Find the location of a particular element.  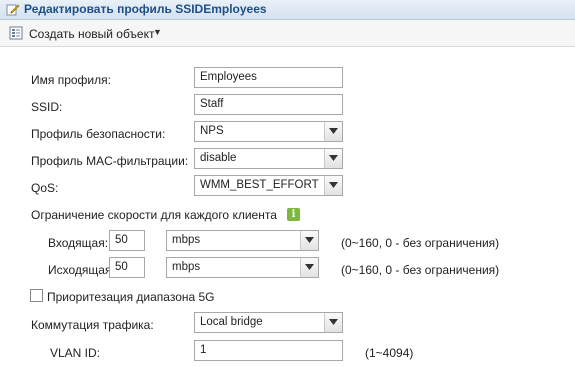

security-profile-select: NPS is located at coordinates (268, 131).